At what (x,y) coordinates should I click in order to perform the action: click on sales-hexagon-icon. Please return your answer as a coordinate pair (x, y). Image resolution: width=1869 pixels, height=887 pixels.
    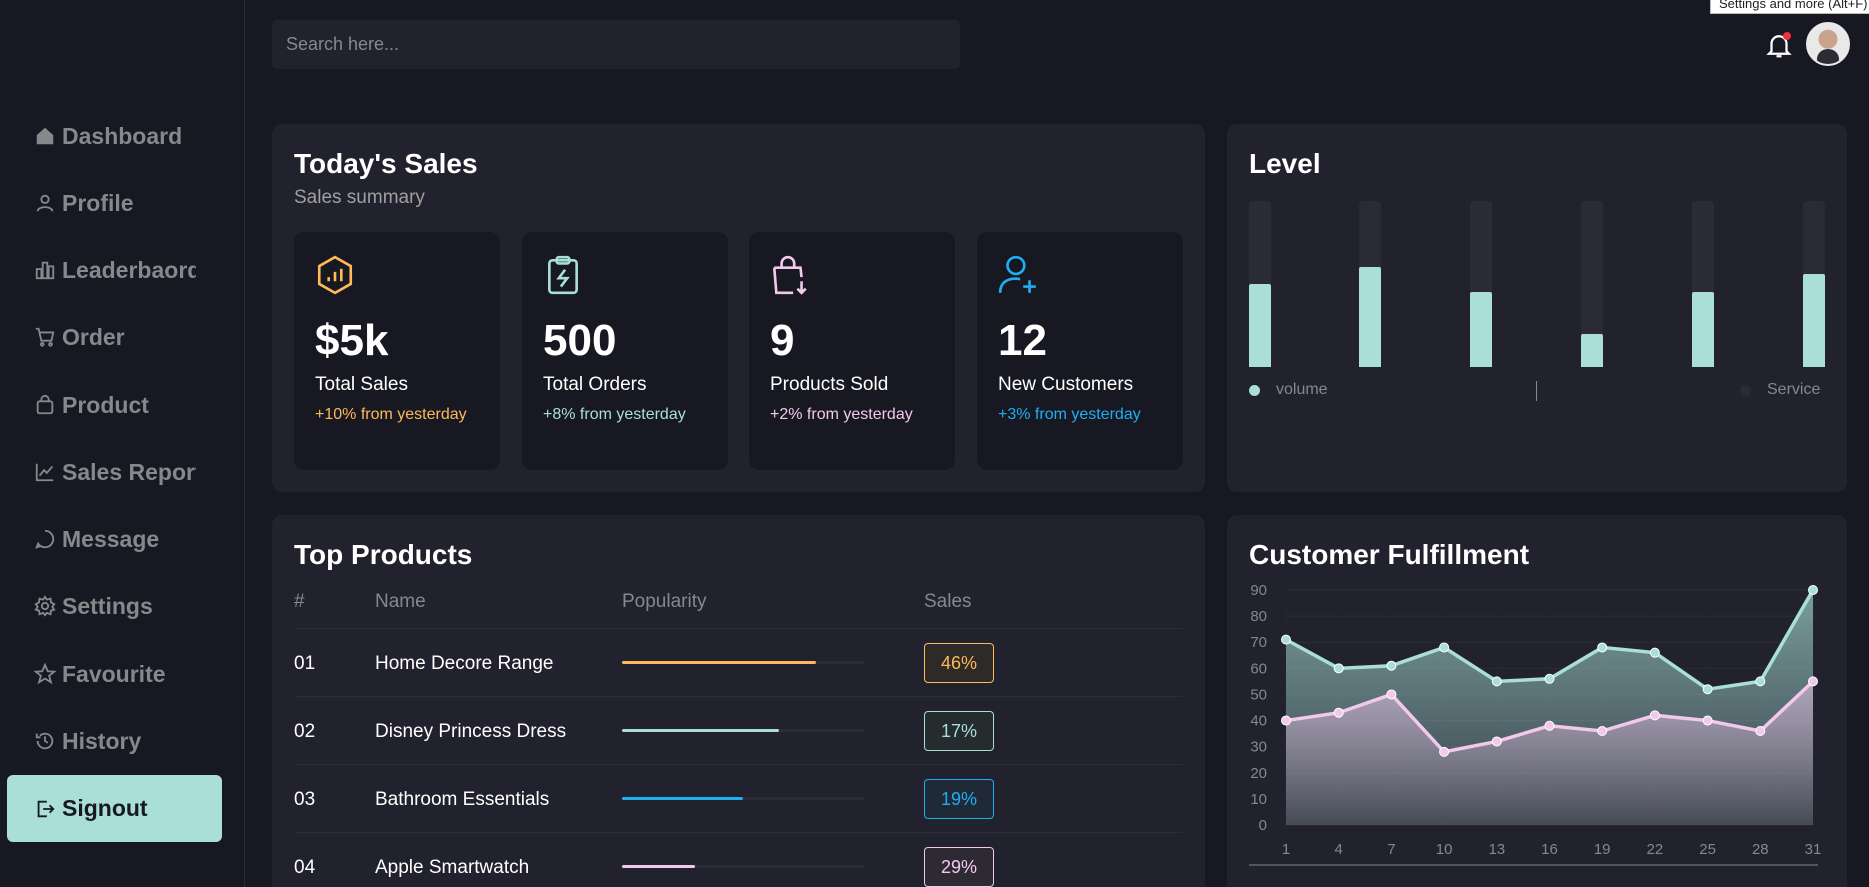
    Looking at the image, I should click on (335, 275).